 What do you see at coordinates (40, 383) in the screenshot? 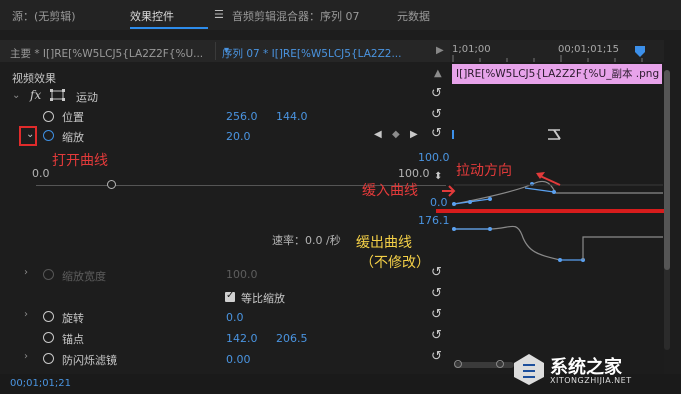
I see `timecode-display: 00;01;01;21` at bounding box center [40, 383].